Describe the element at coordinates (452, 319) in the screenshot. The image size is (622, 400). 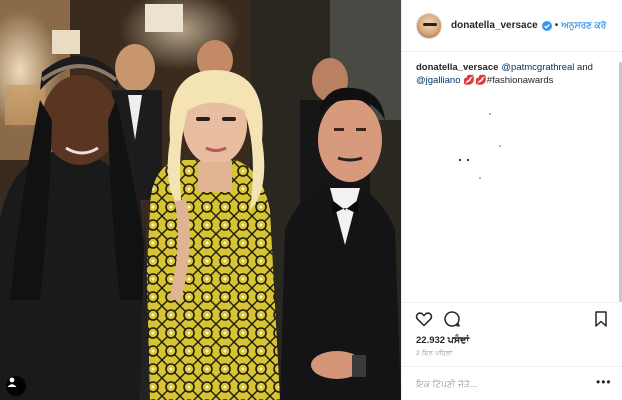
I see `comment-icon` at that location.